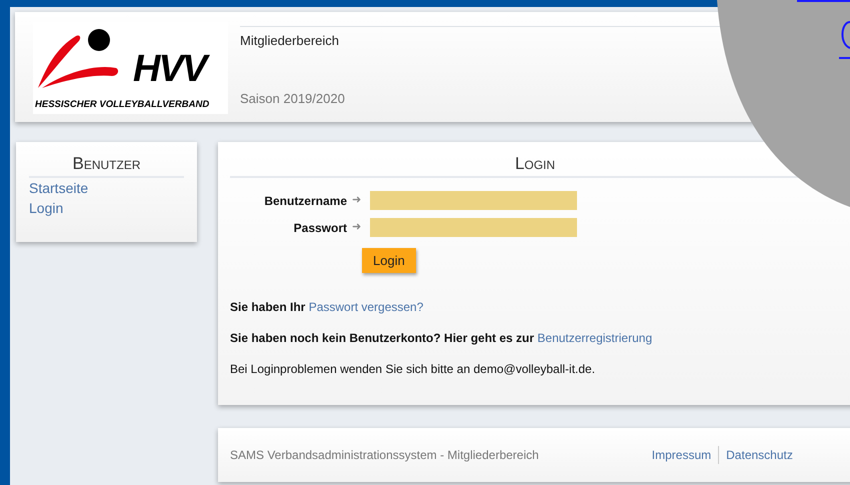  What do you see at coordinates (46, 208) in the screenshot?
I see `sidebar-link: Login` at bounding box center [46, 208].